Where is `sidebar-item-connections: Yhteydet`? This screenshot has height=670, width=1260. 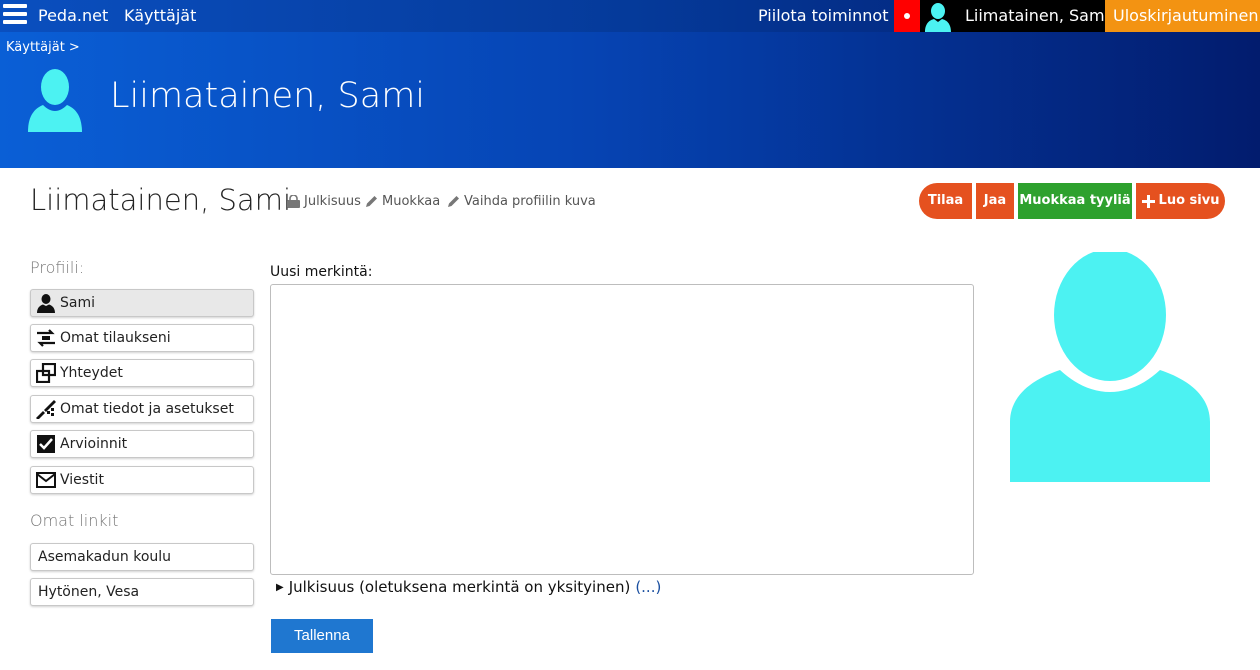
sidebar-item-connections: Yhteydet is located at coordinates (142, 373).